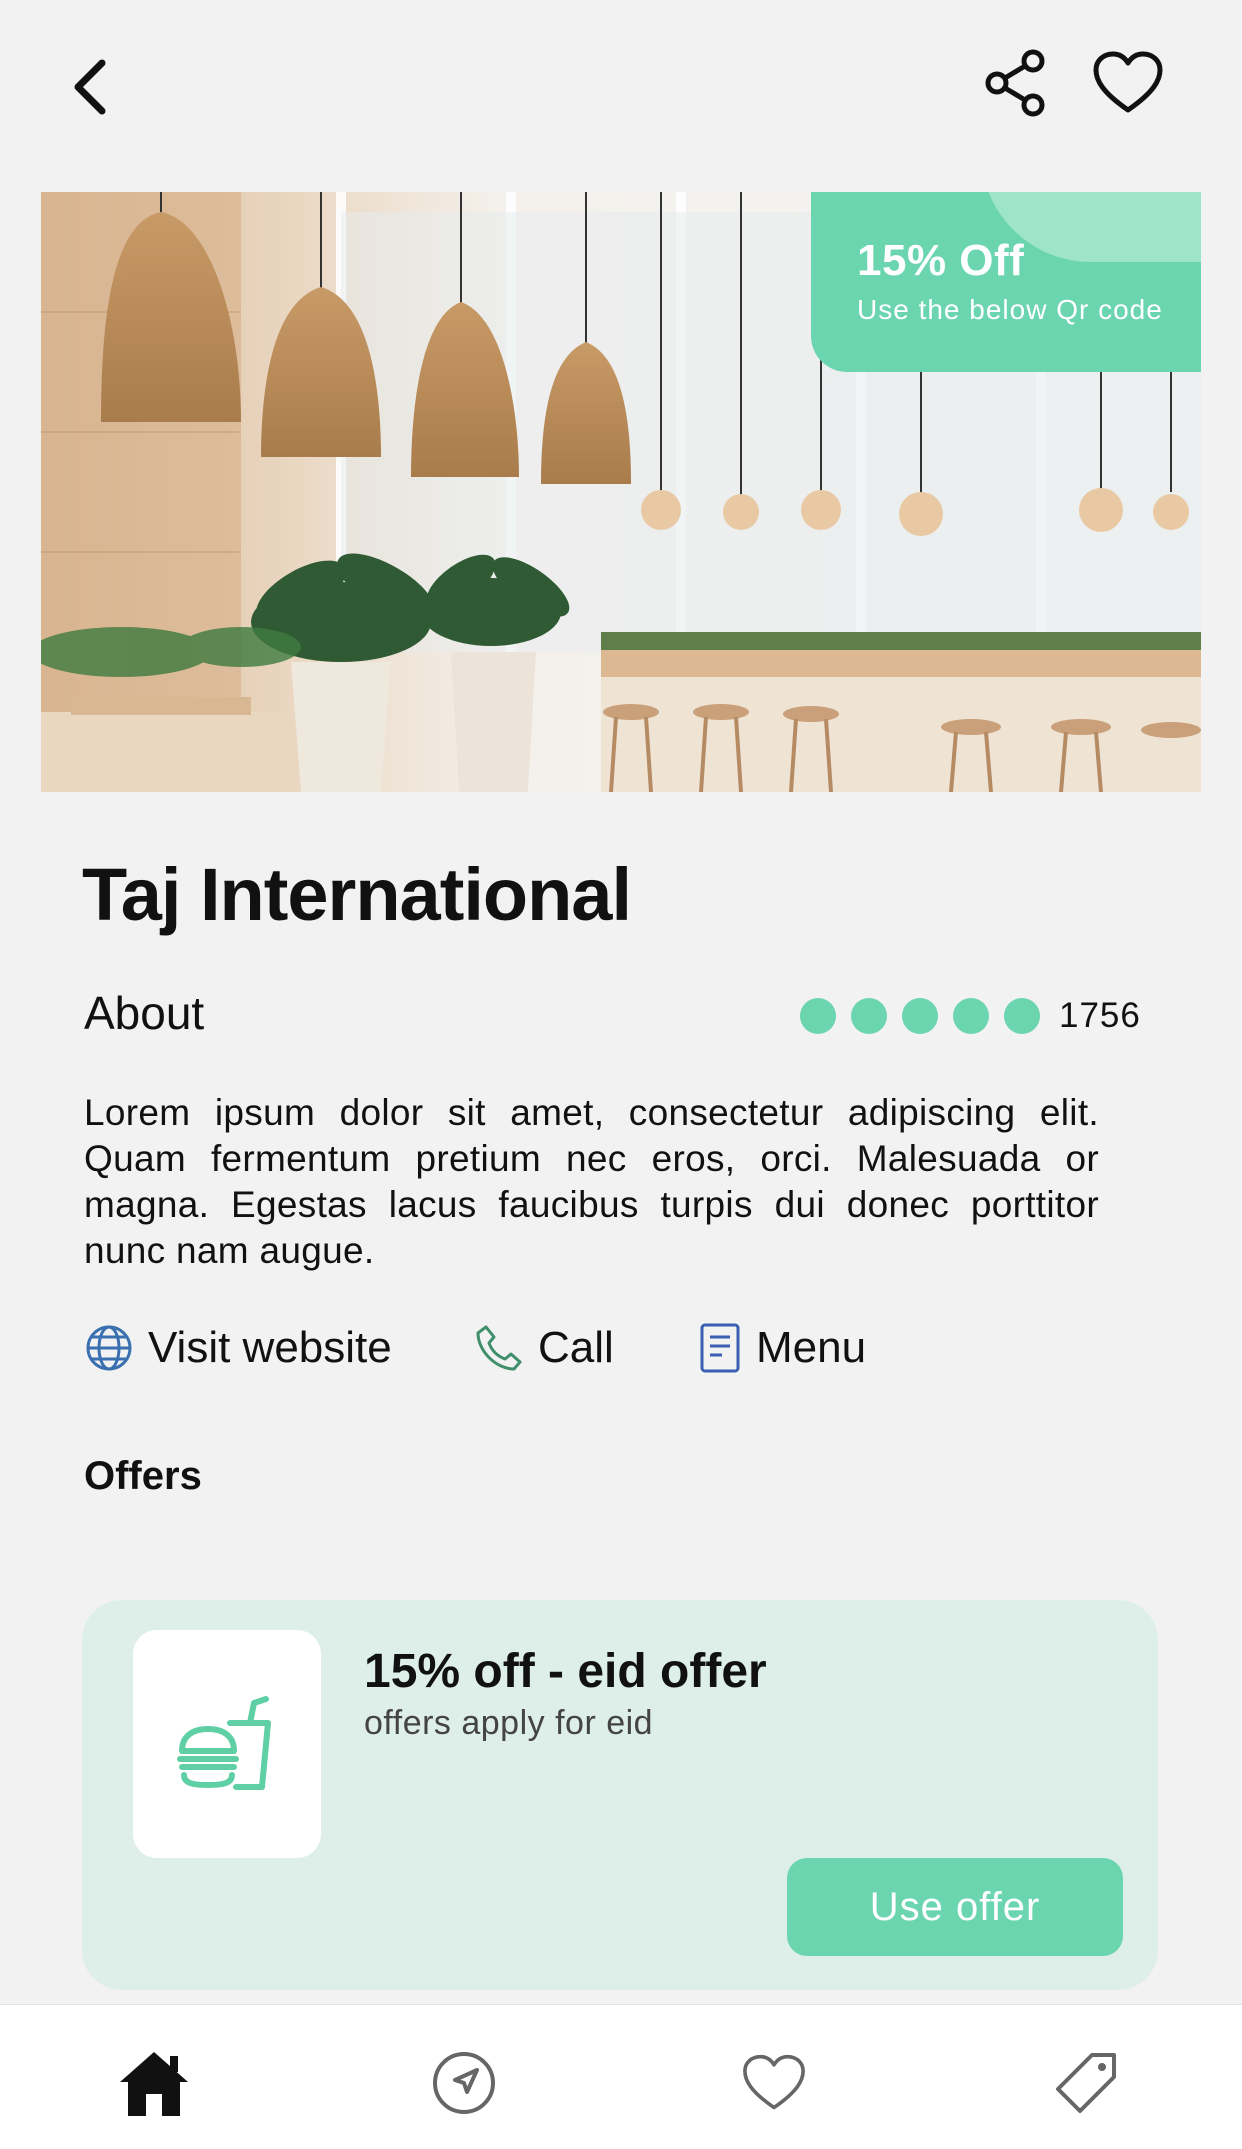 This screenshot has height=2149, width=1242. Describe the element at coordinates (955, 1907) in the screenshot. I see `use-offer-button: Use offer` at that location.